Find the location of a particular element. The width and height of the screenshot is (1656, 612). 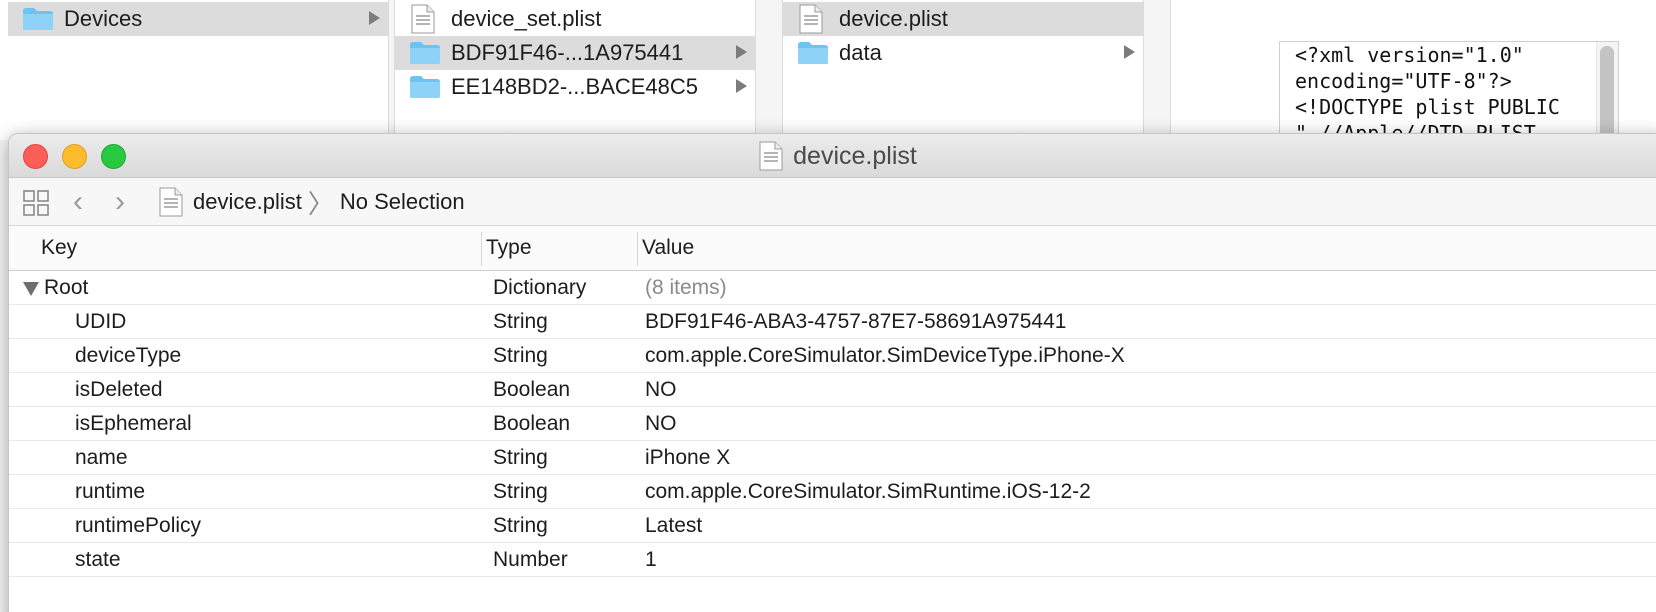

row-type: Number is located at coordinates (530, 559).